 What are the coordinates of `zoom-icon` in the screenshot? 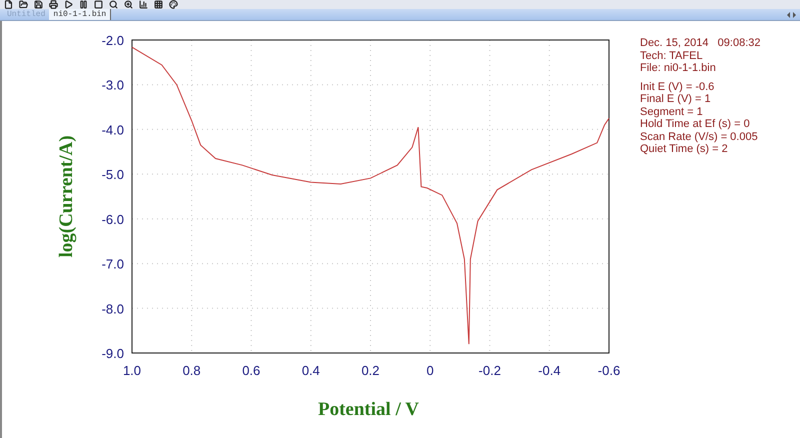 It's located at (128, 4).